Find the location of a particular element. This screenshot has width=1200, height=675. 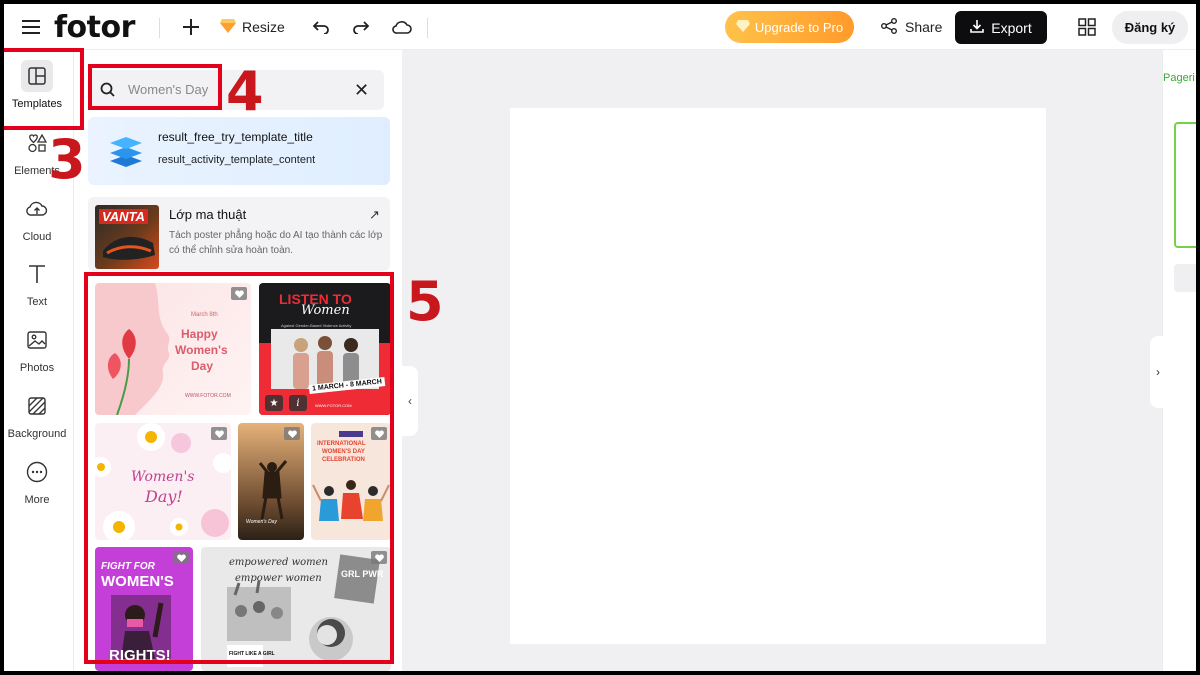

add-page-bar is located at coordinates (1185, 278).